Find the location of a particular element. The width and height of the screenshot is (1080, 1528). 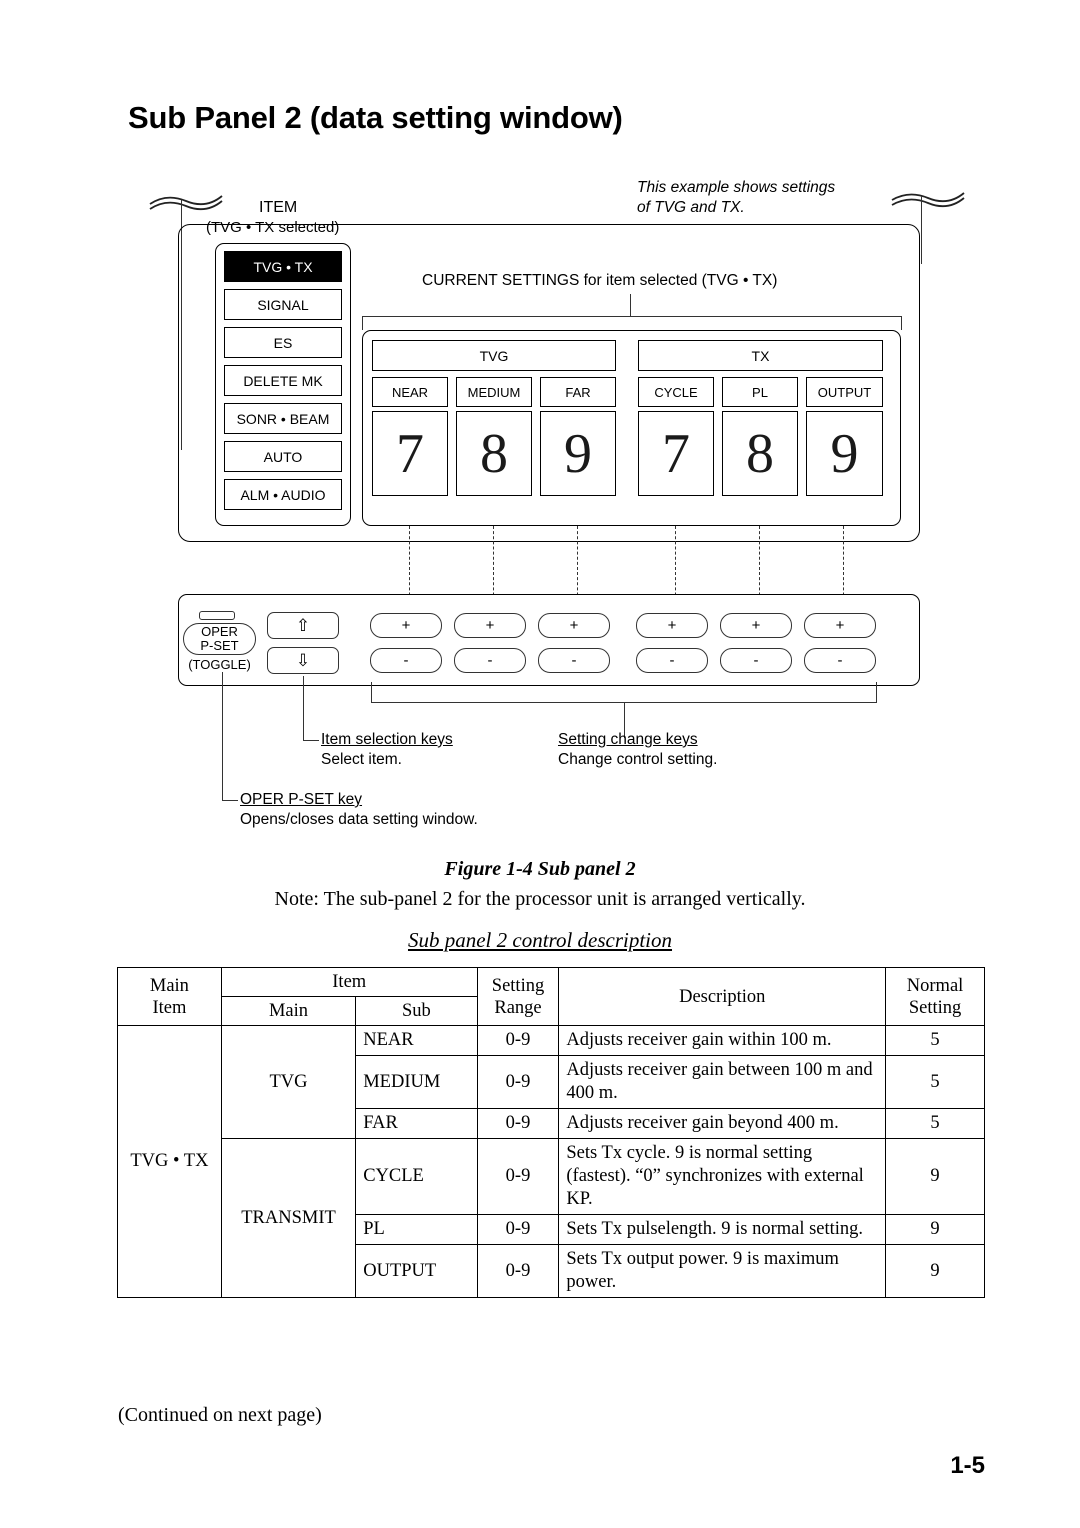

item-selection-leader-h is located at coordinates (311, 740).